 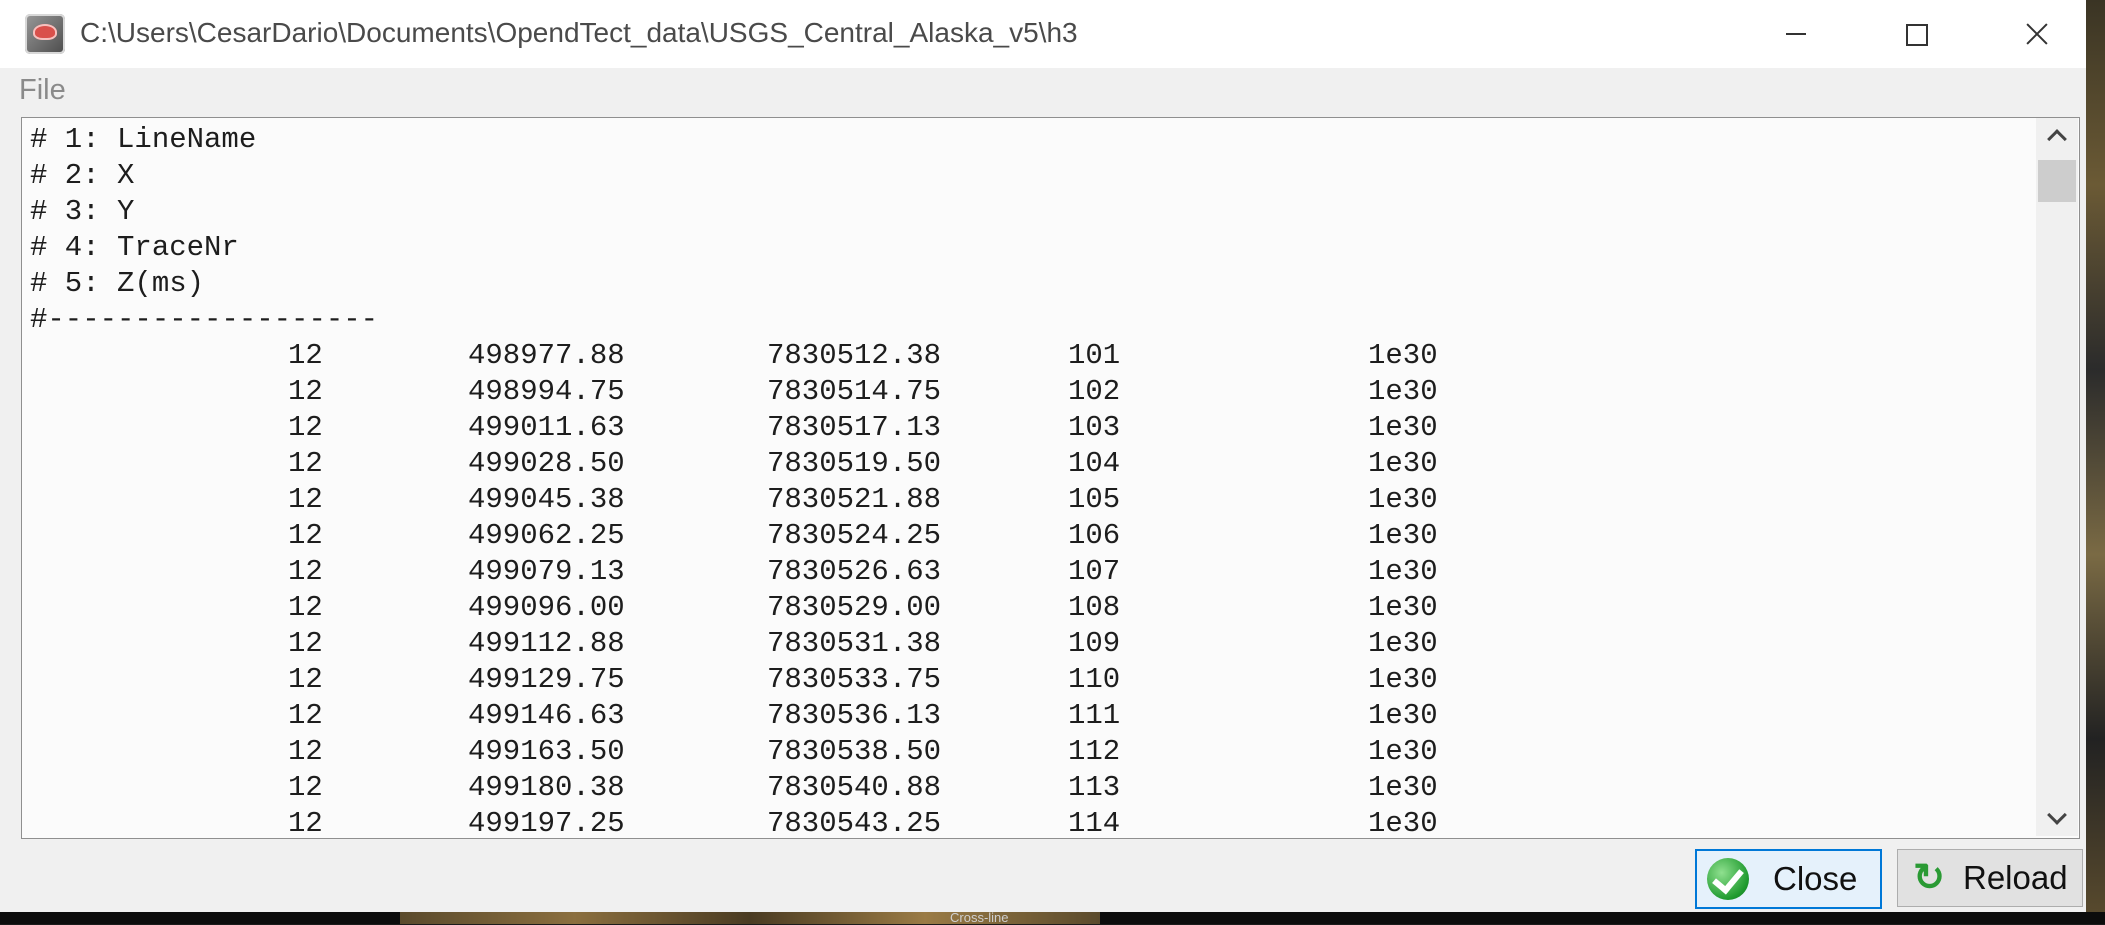 I want to click on background-axis-label: Cross-line, so click(x=979, y=917).